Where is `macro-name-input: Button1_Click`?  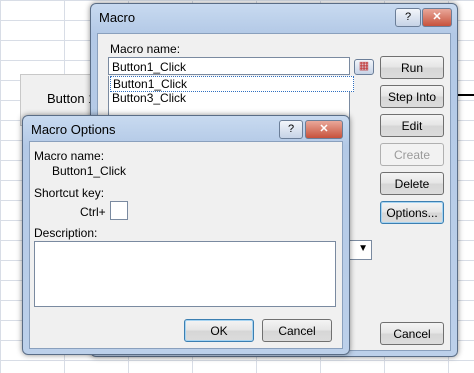 macro-name-input: Button1_Click is located at coordinates (229, 66).